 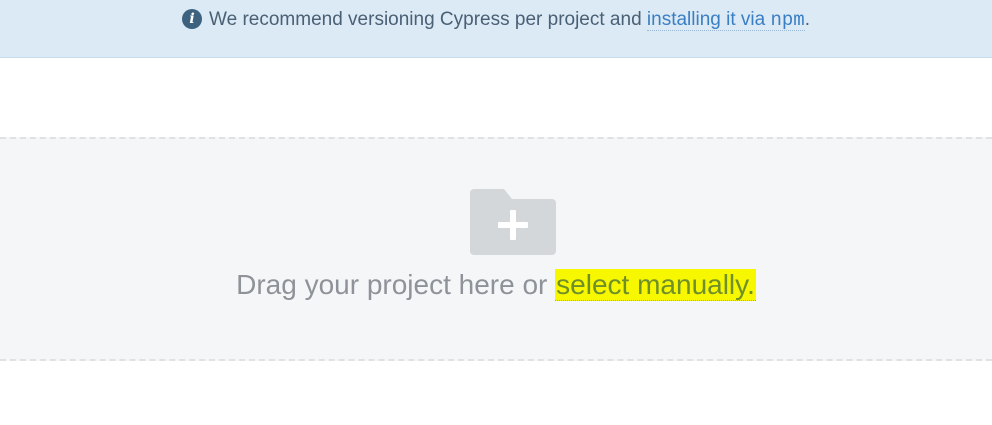 What do you see at coordinates (751, 284) in the screenshot?
I see `select-manually-suffix: .` at bounding box center [751, 284].